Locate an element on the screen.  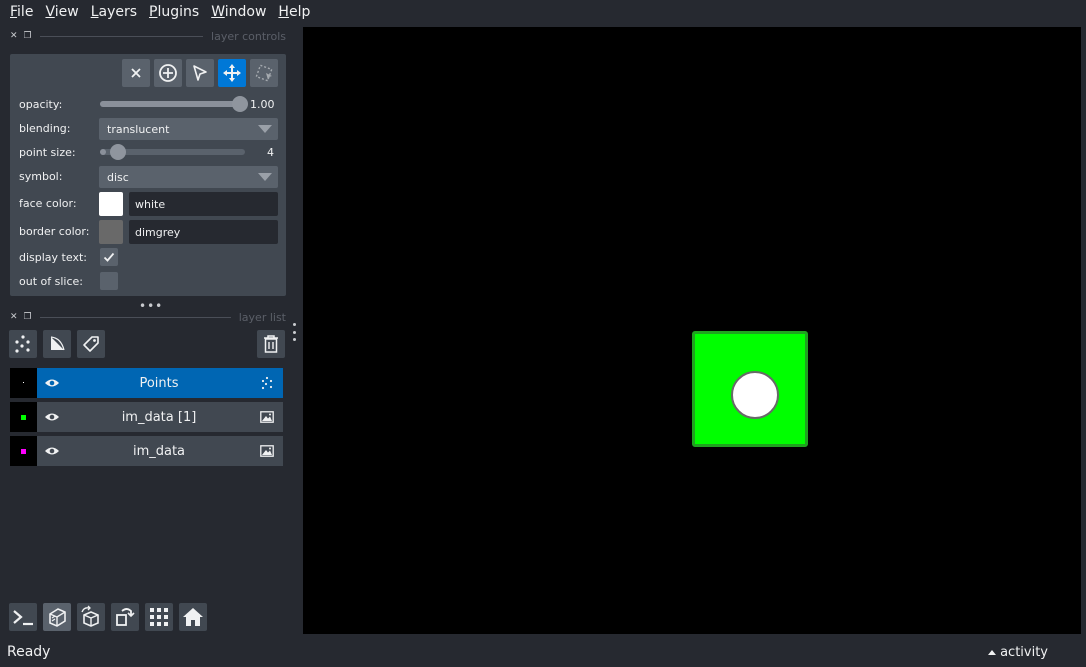
face-color-swatch is located at coordinates (111, 204).